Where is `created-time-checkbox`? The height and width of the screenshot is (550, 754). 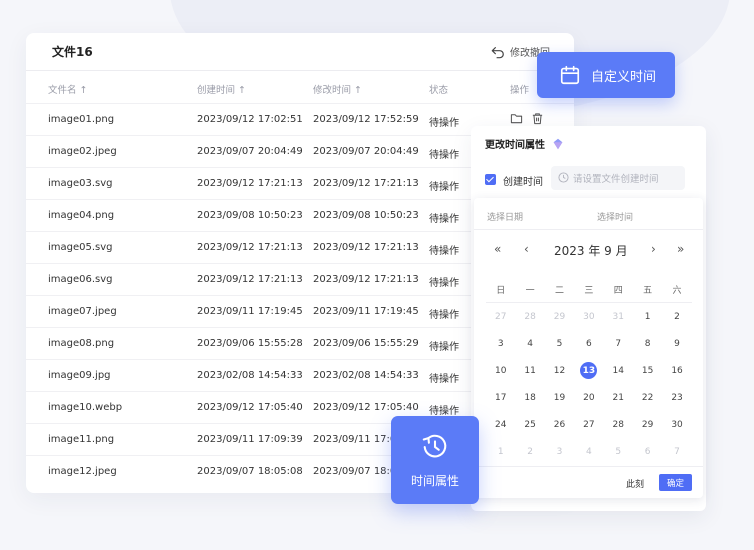
created-time-checkbox is located at coordinates (490, 179).